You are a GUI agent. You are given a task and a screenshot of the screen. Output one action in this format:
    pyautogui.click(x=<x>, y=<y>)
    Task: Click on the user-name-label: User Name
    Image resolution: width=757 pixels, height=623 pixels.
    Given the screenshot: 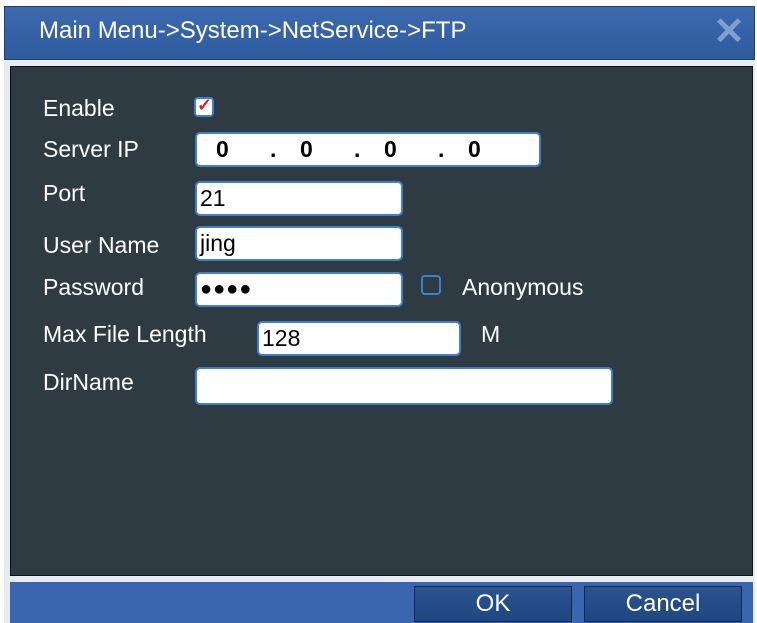 What is the action you would take?
    pyautogui.click(x=101, y=245)
    